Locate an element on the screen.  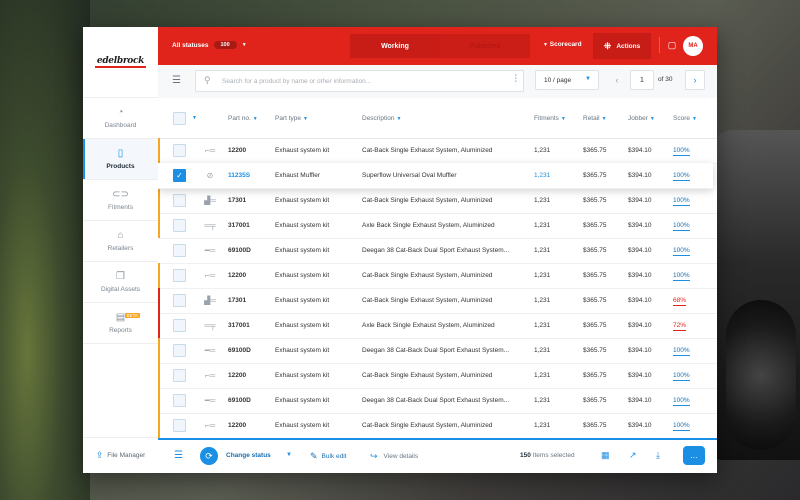
export-icon: ↗ is located at coordinates (633, 455).